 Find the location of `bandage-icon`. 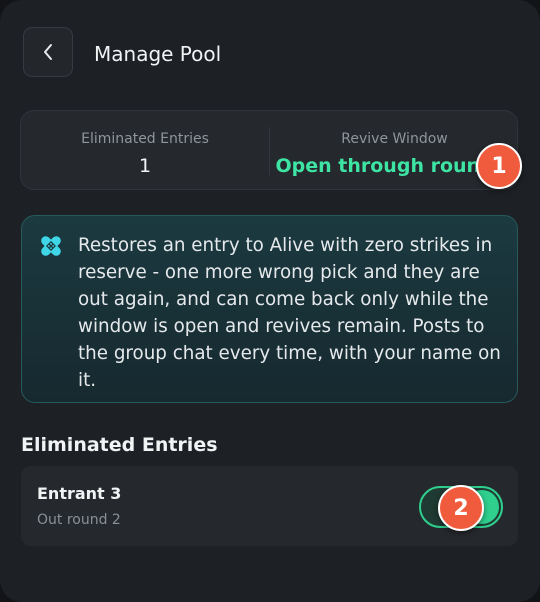

bandage-icon is located at coordinates (51, 246).